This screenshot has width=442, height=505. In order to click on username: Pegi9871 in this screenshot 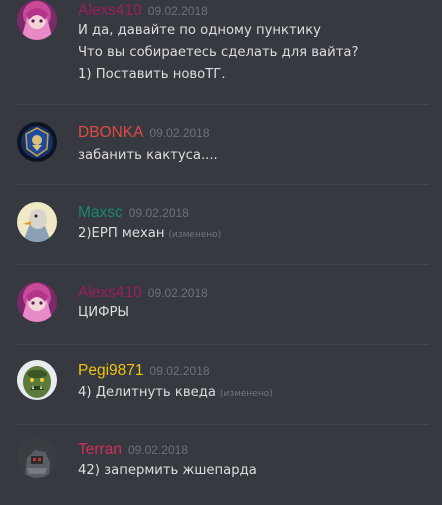, I will do `click(111, 370)`.